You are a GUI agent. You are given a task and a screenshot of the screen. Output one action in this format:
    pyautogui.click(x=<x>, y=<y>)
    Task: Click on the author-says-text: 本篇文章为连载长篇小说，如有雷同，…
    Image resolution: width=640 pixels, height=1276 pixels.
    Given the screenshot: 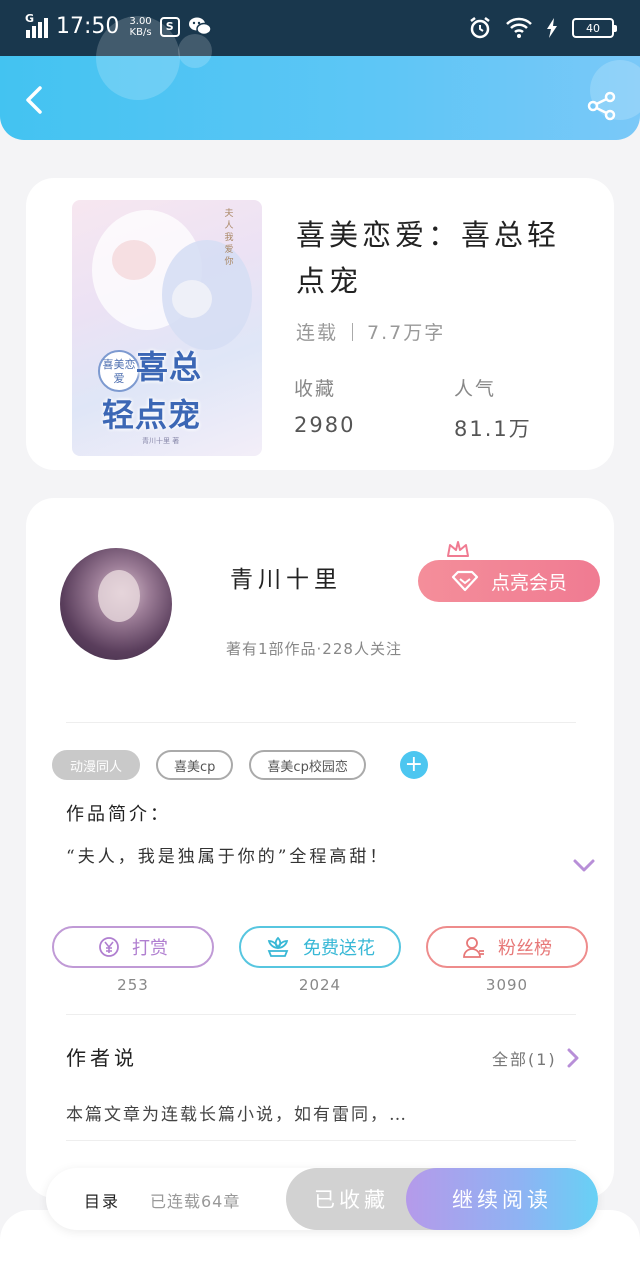 What is the action you would take?
    pyautogui.click(x=237, y=1115)
    